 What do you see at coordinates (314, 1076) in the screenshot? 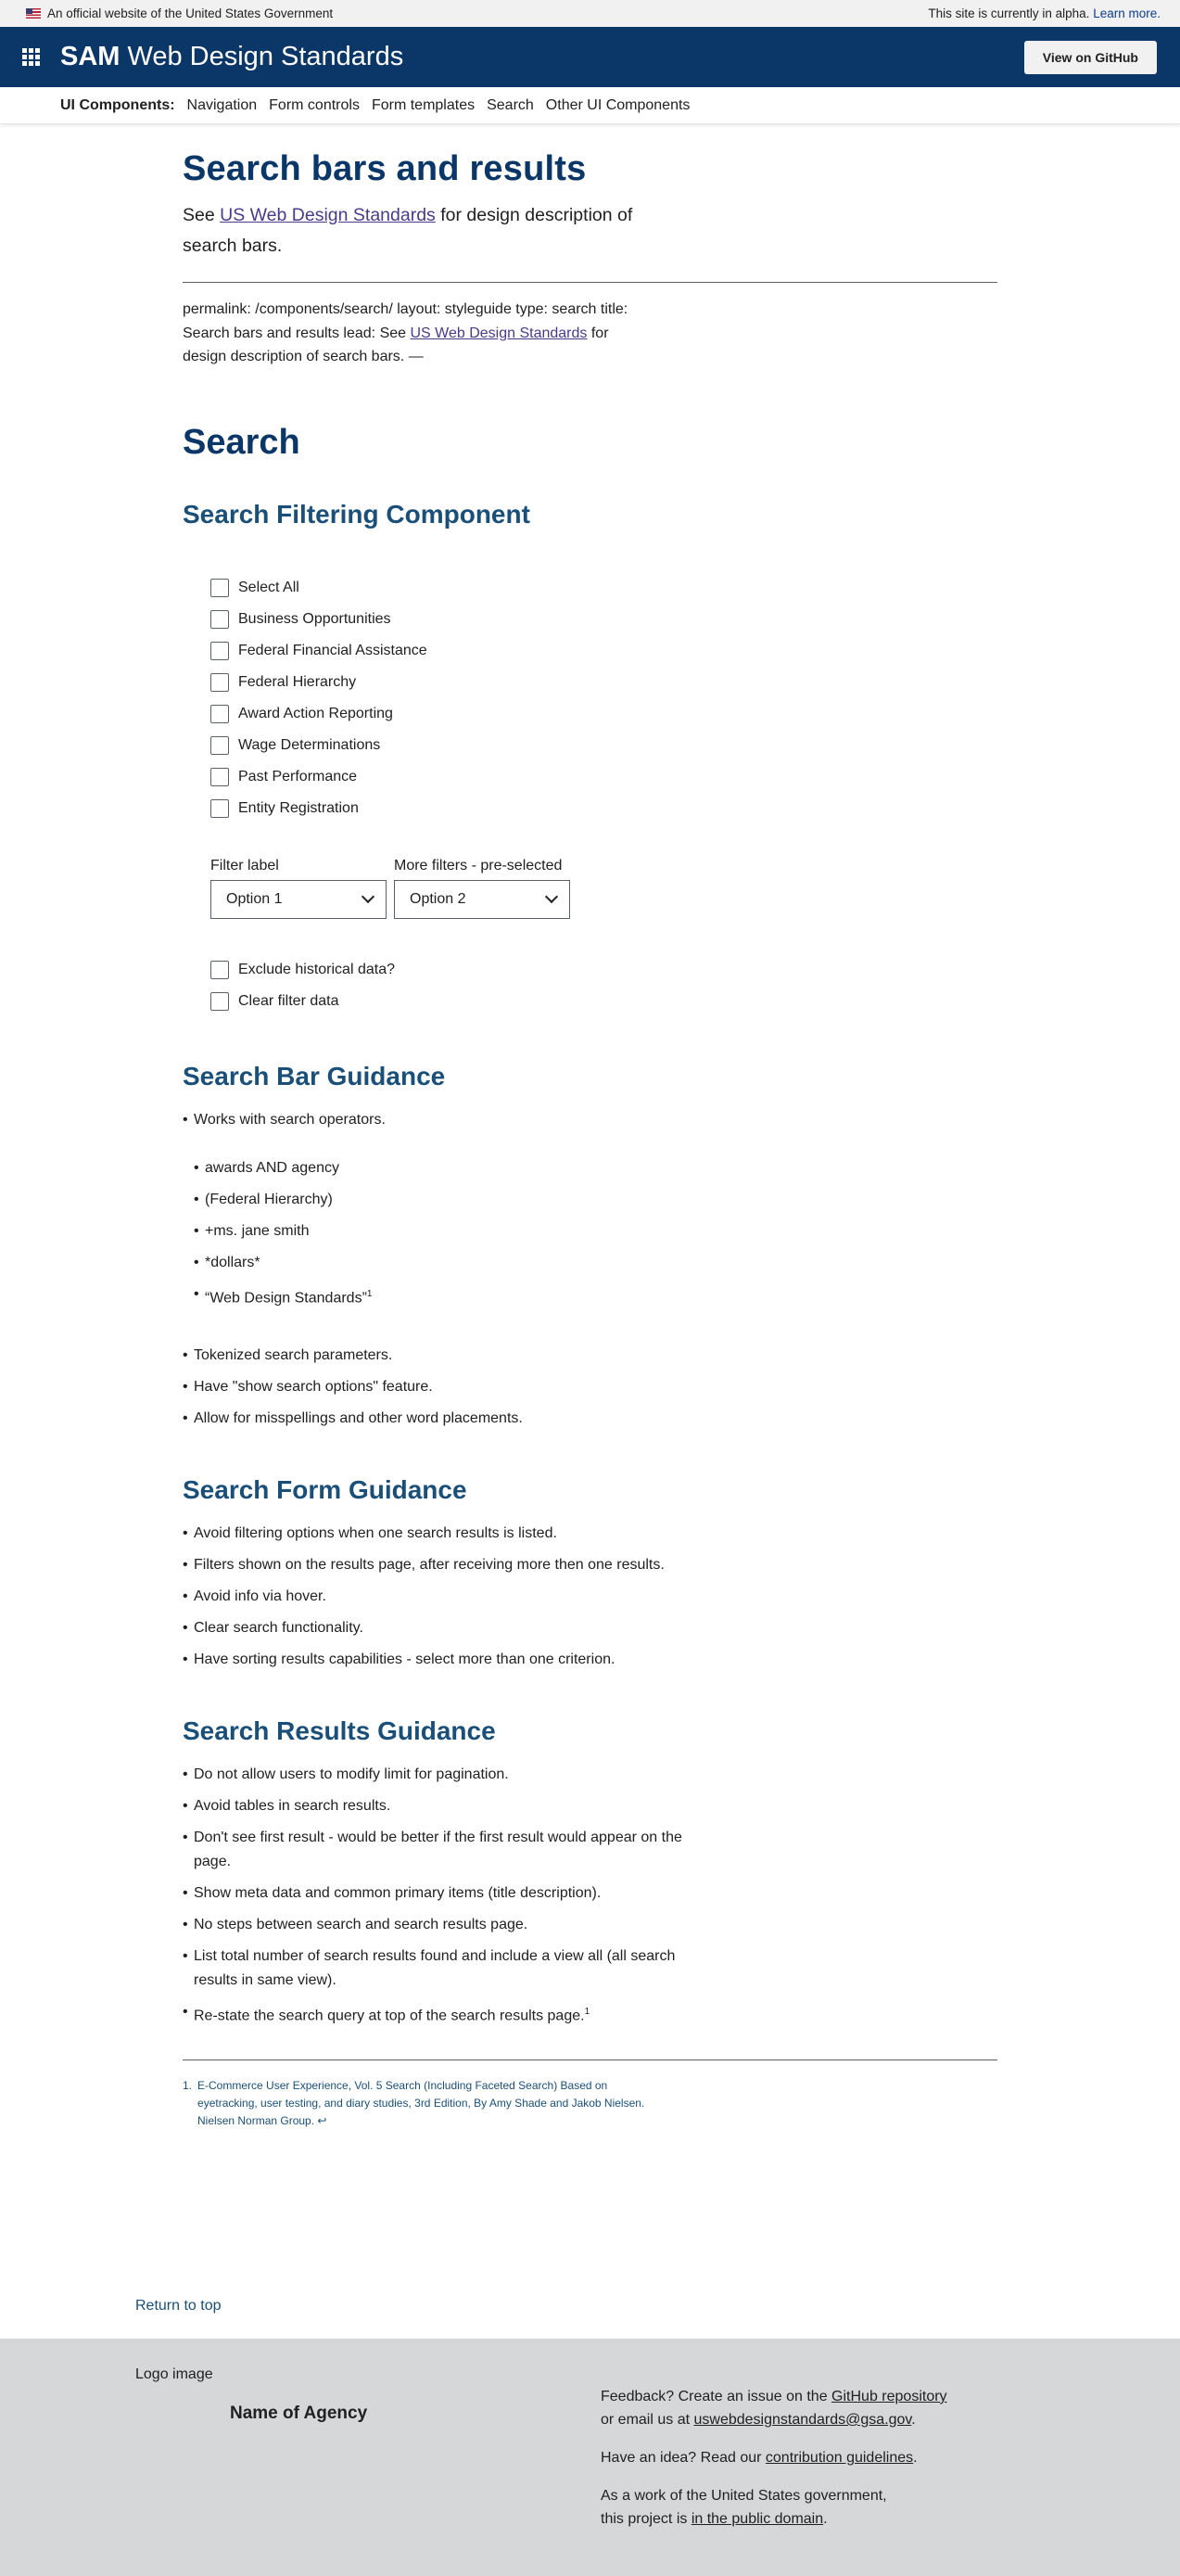
I see `search-bar-guidance-heading: Search Bar Guidance` at bounding box center [314, 1076].